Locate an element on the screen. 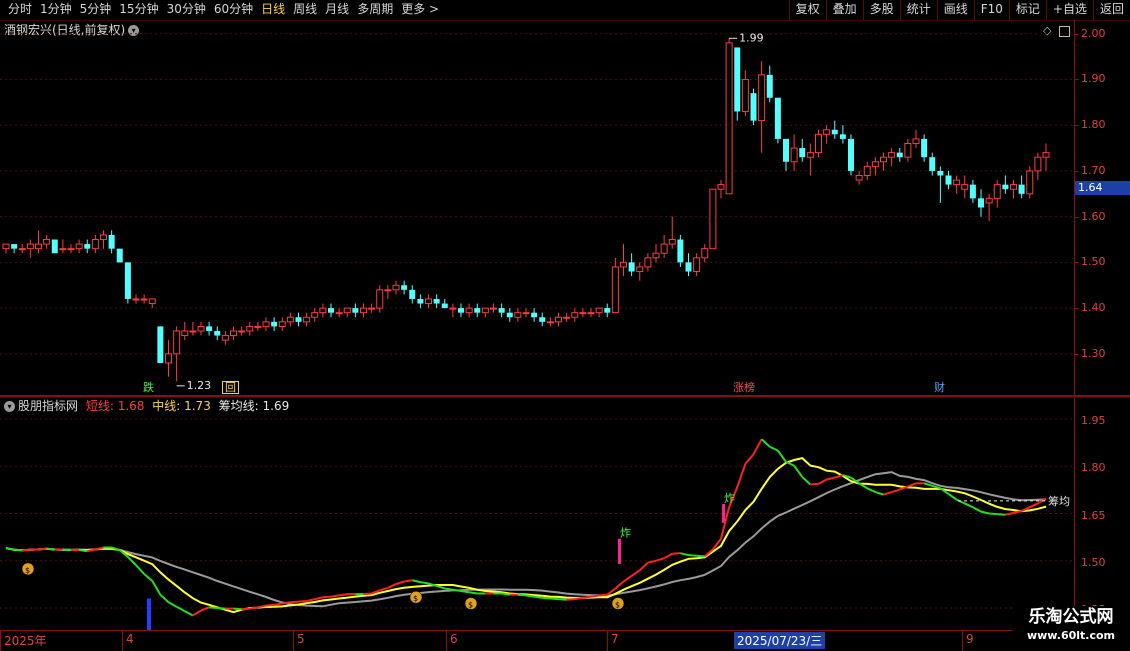  period-tab-0: 分时 is located at coordinates (20, 10).